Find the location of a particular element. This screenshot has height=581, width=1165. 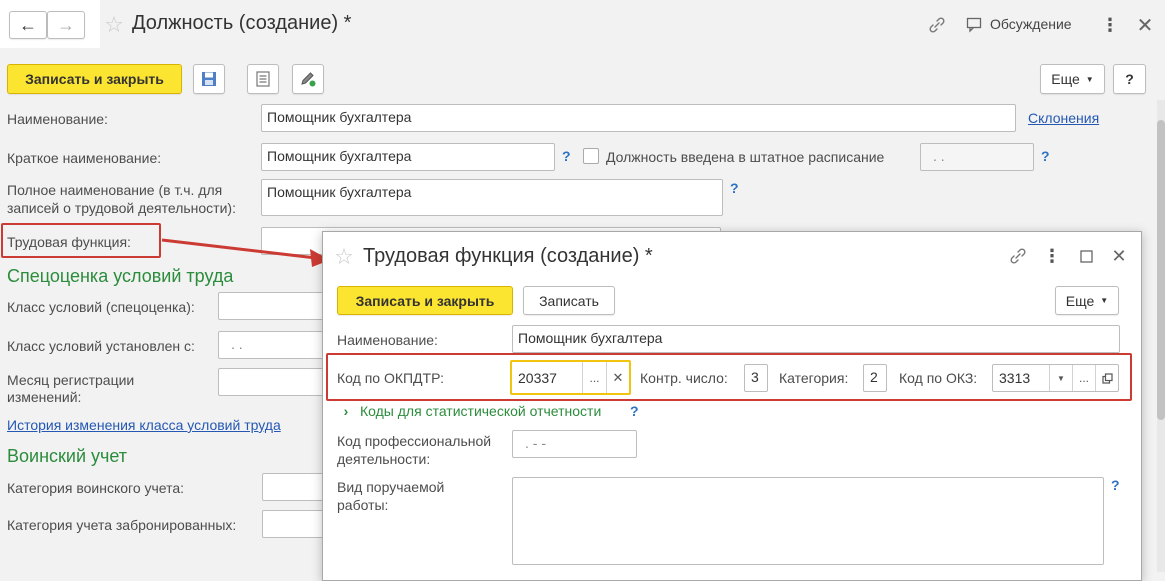

close-icon: ✕ is located at coordinates (1145, 25).